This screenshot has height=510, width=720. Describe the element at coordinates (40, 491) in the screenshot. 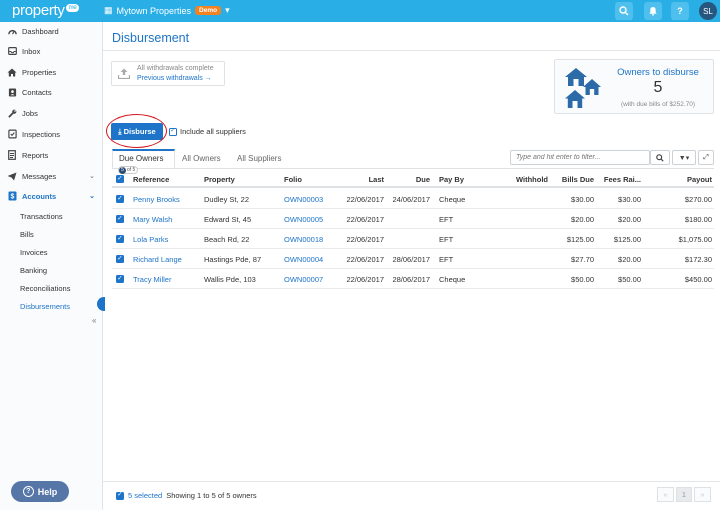

I see `help-button: ? Help` at that location.